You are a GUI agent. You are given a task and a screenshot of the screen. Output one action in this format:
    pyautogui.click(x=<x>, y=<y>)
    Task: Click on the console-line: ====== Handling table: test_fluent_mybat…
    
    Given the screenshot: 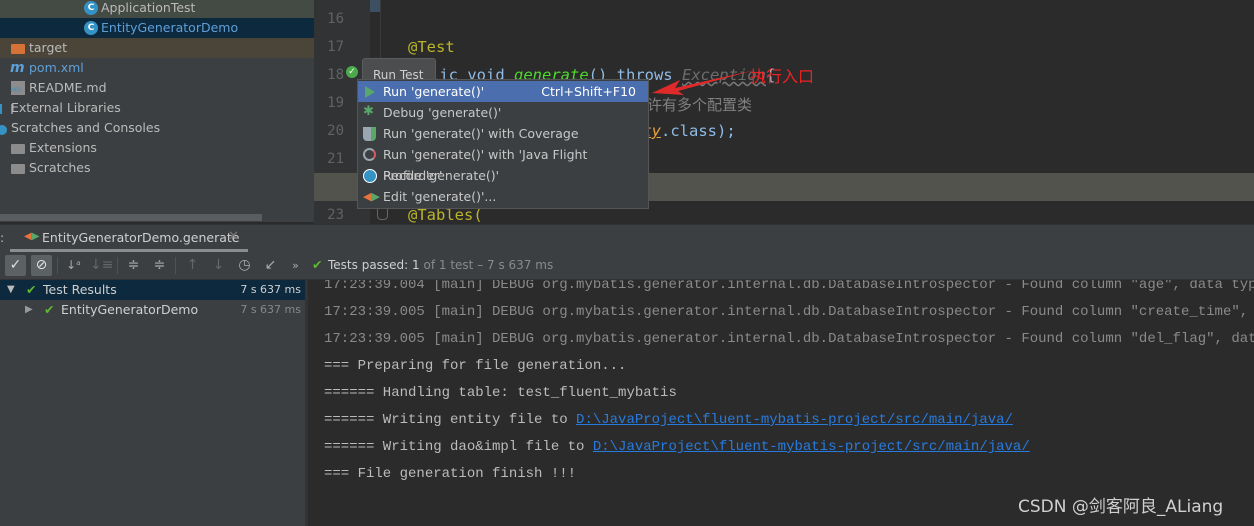 What is the action you would take?
    pyautogui.click(x=500, y=393)
    